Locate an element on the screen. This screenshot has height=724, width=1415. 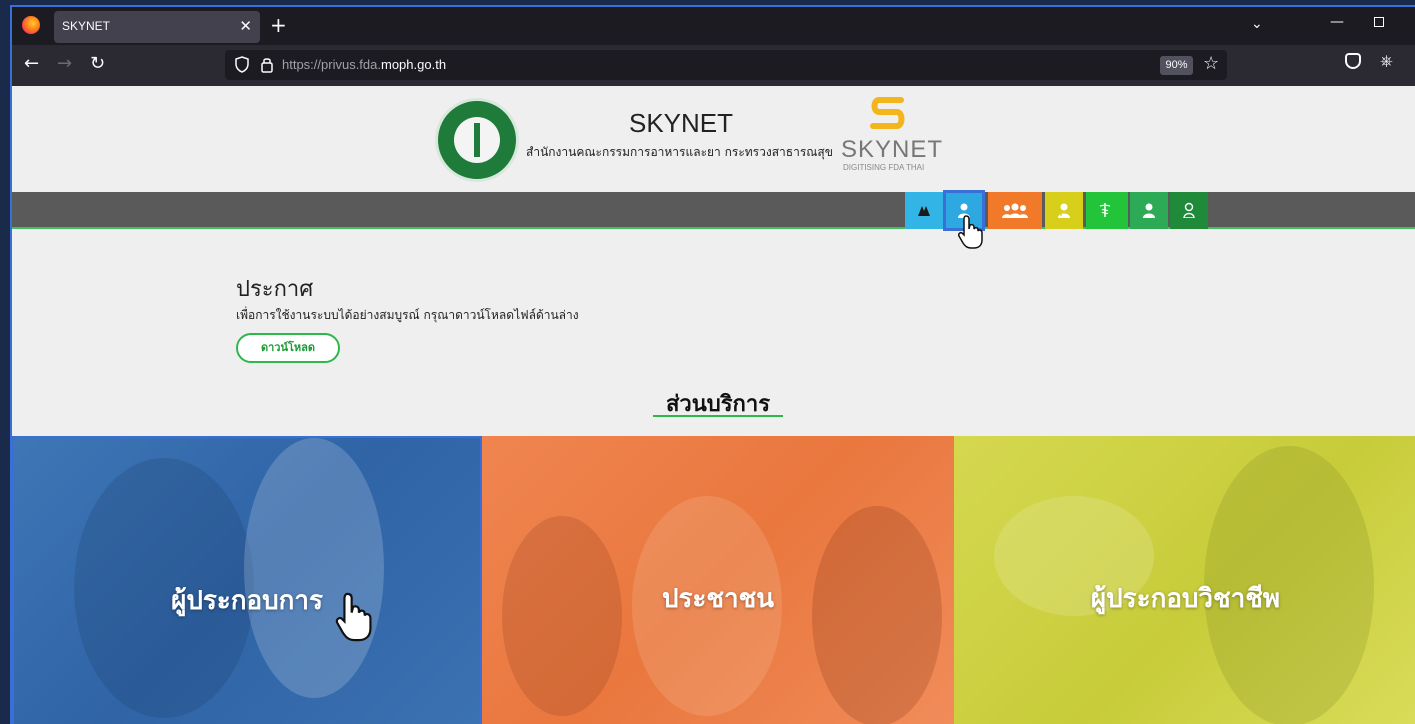
menu-officer-button is located at coordinates (1149, 210).